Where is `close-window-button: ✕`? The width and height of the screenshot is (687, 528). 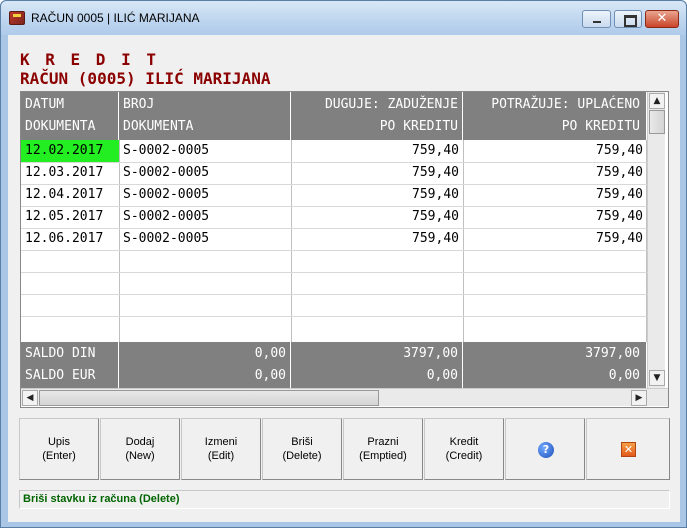
close-window-button: ✕ is located at coordinates (662, 19).